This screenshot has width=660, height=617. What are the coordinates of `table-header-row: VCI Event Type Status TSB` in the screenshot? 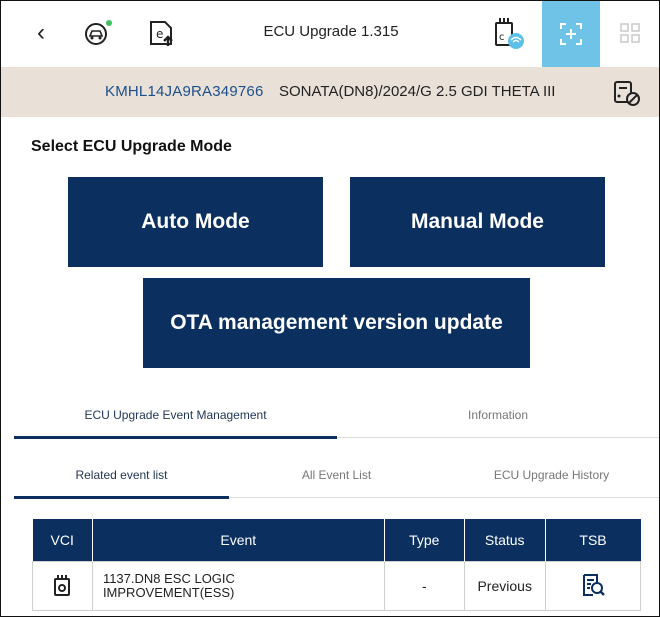 It's located at (336, 540).